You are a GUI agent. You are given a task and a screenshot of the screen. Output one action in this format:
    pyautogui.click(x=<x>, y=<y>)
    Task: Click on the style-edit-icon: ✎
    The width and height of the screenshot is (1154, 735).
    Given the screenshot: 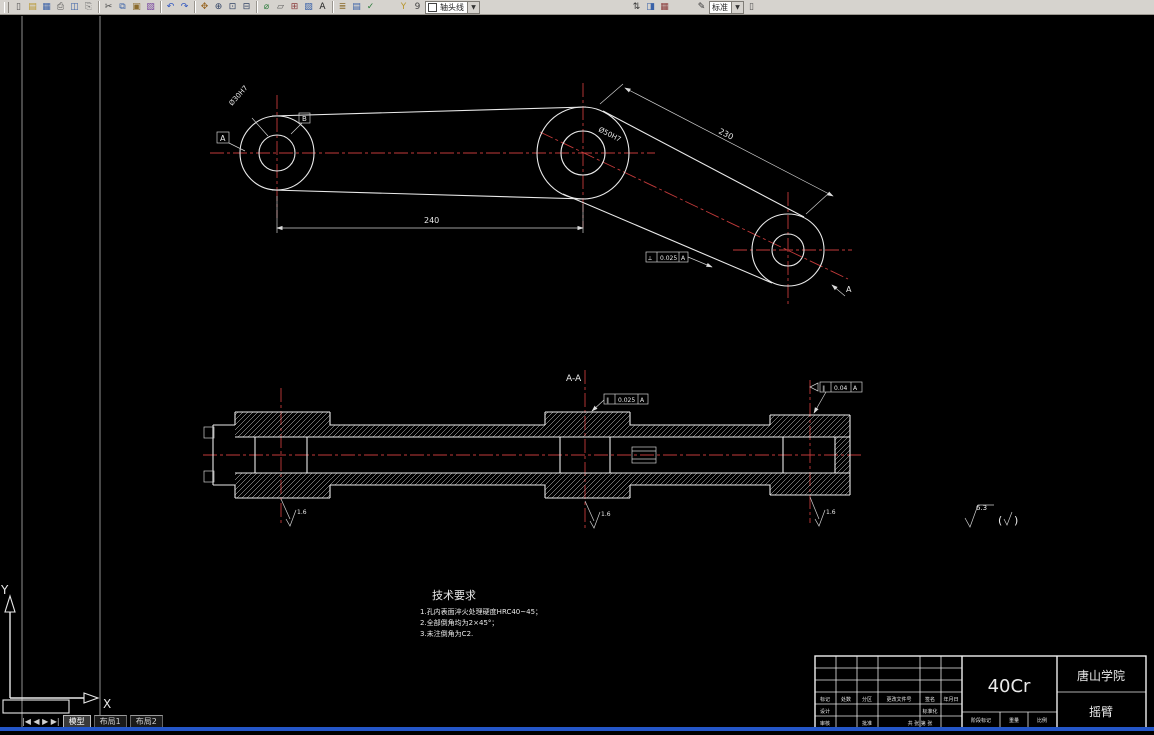 What is the action you would take?
    pyautogui.click(x=701, y=7)
    